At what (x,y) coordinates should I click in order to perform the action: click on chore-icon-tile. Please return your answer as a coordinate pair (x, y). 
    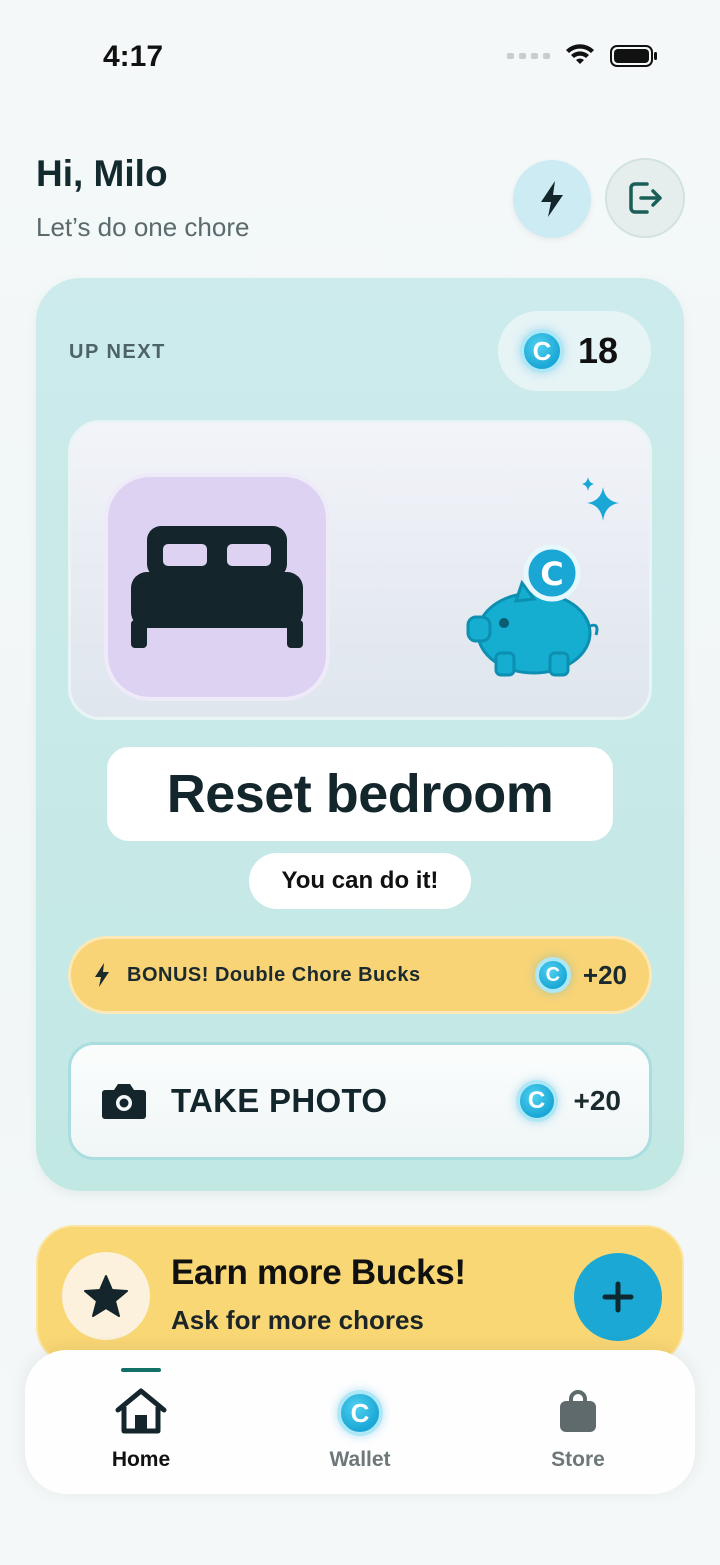
    Looking at the image, I should click on (217, 587).